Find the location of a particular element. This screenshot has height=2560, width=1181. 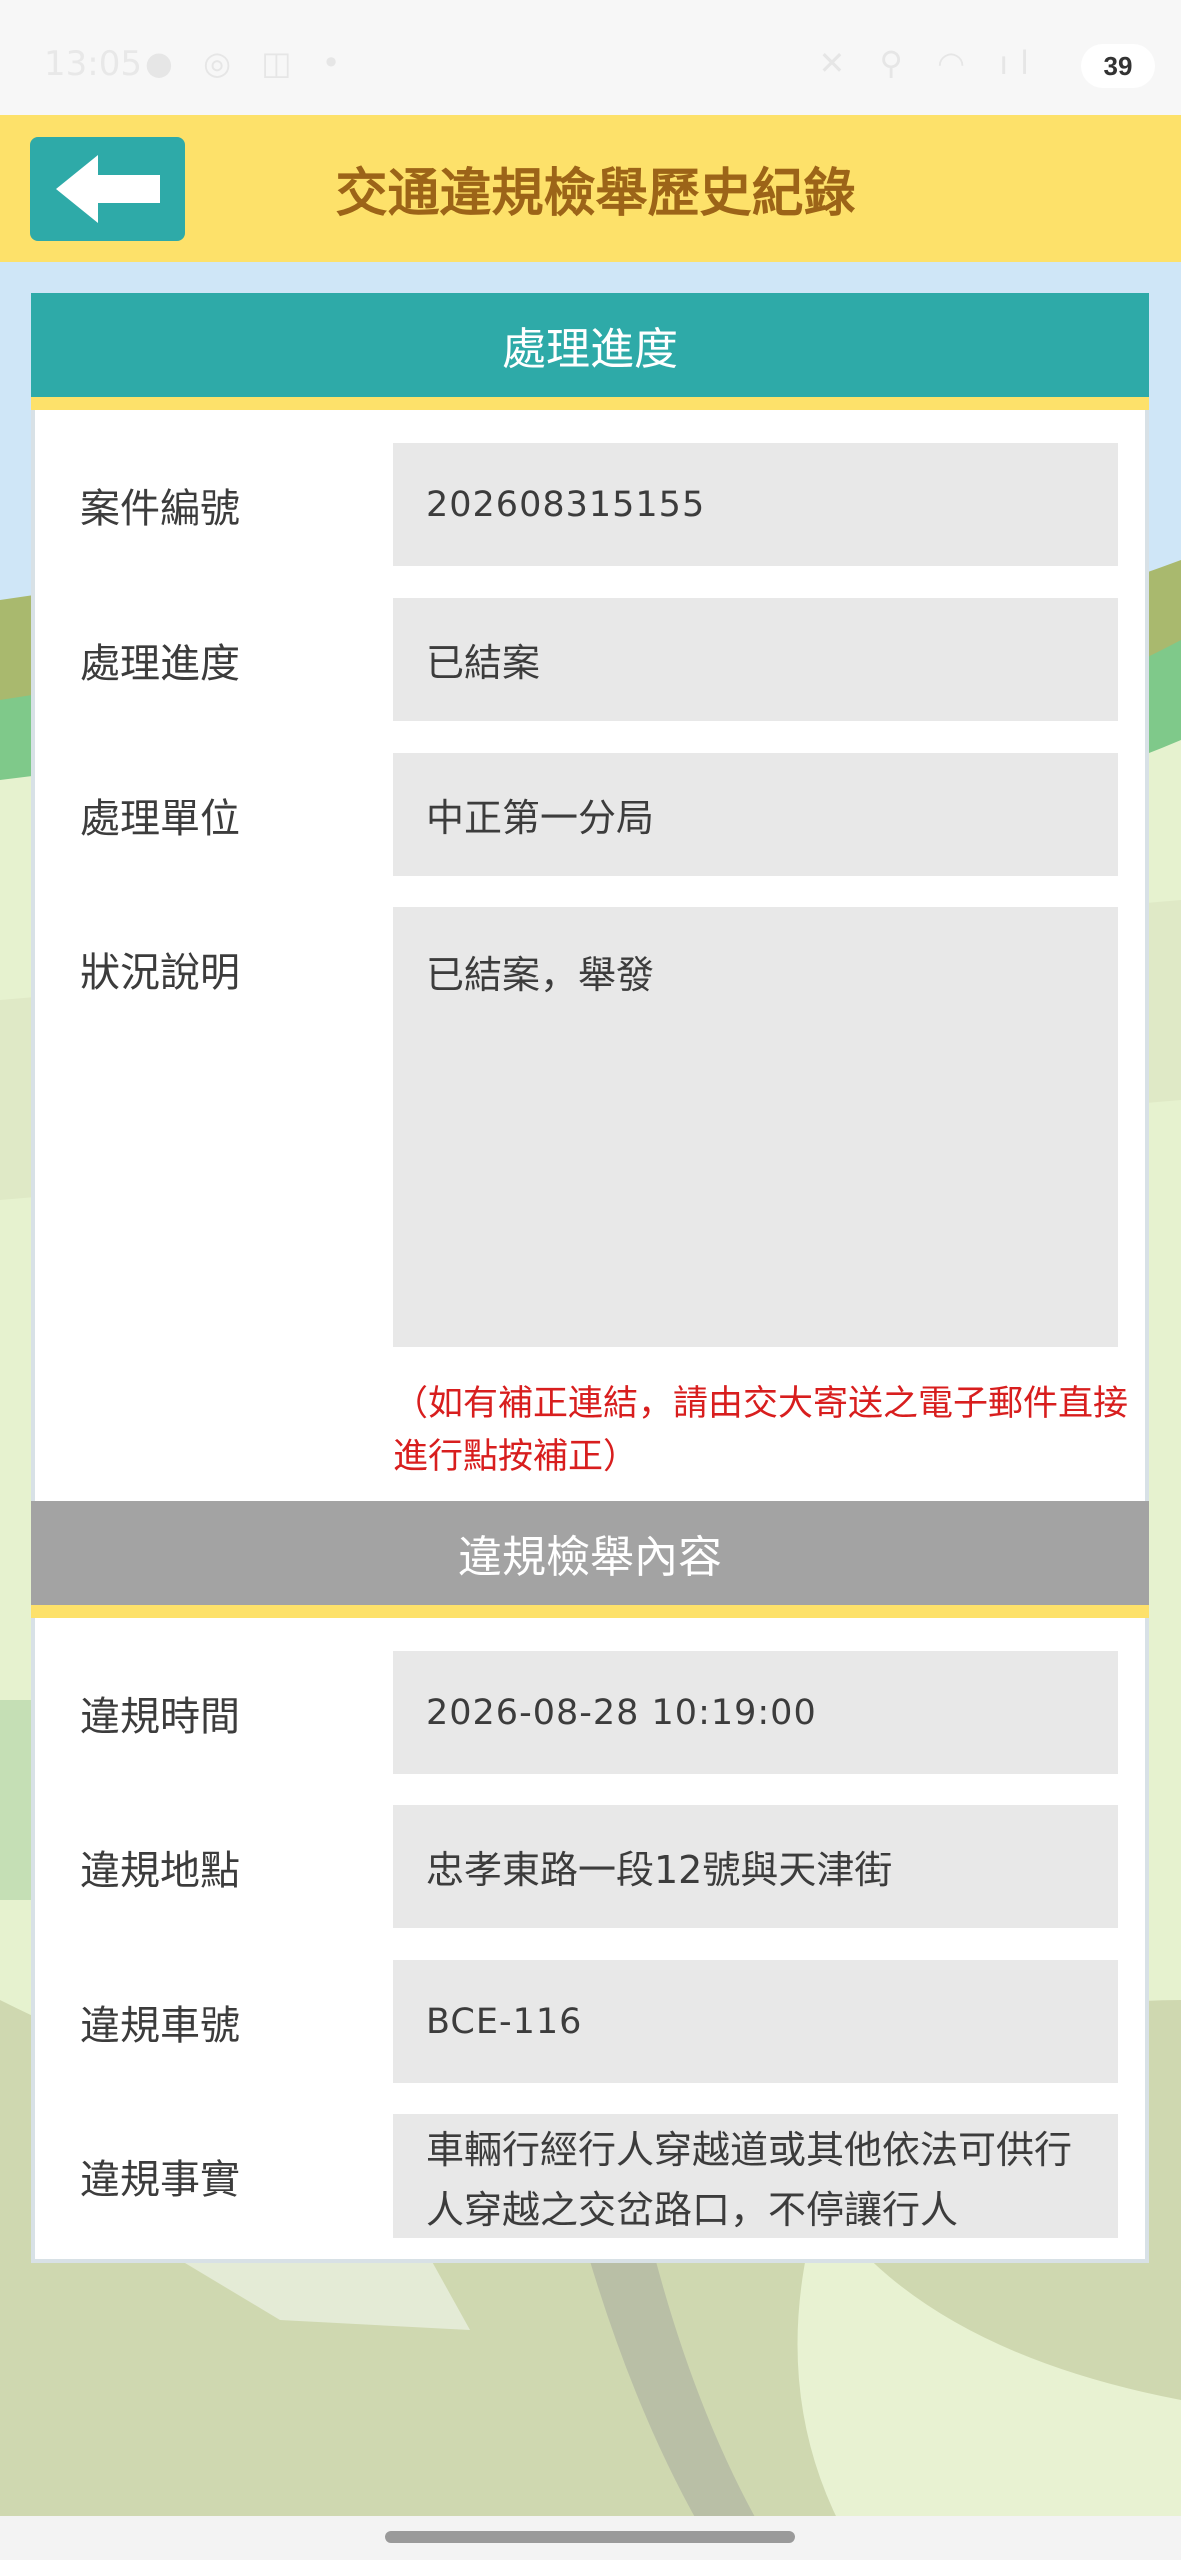

unit-value: 中正第一分局 is located at coordinates (755, 814).